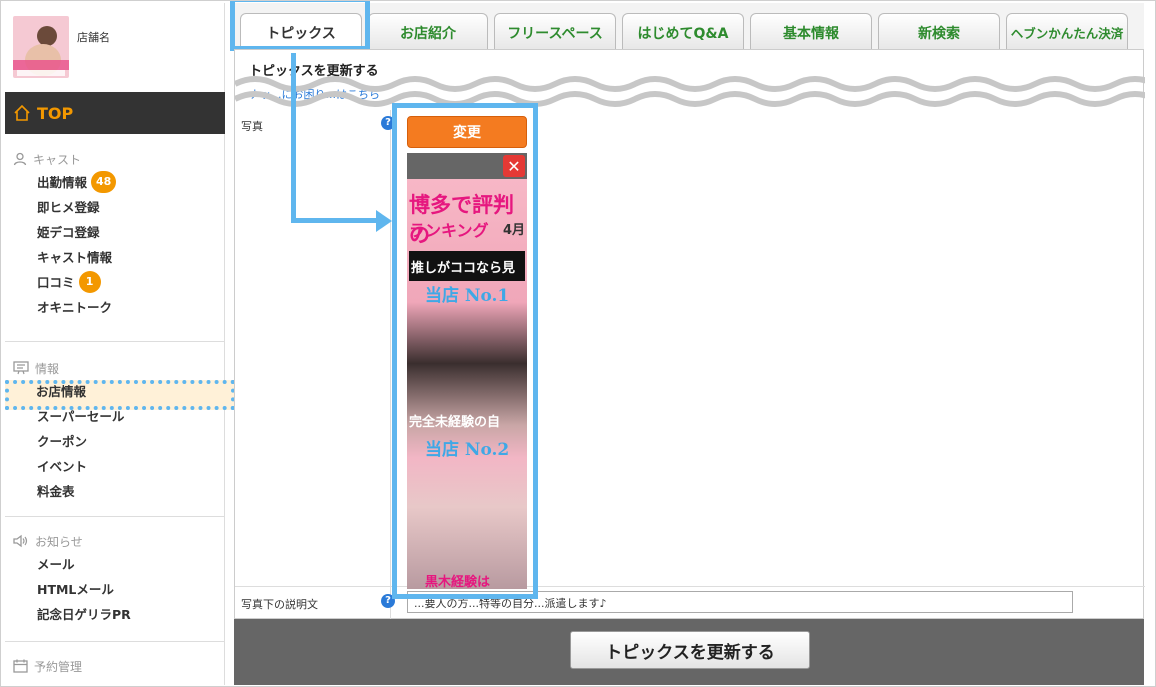 The image size is (1156, 687). Describe the element at coordinates (115, 281) in the screenshot. I see `sidebar-item-reviews: 口コミ 1` at that location.